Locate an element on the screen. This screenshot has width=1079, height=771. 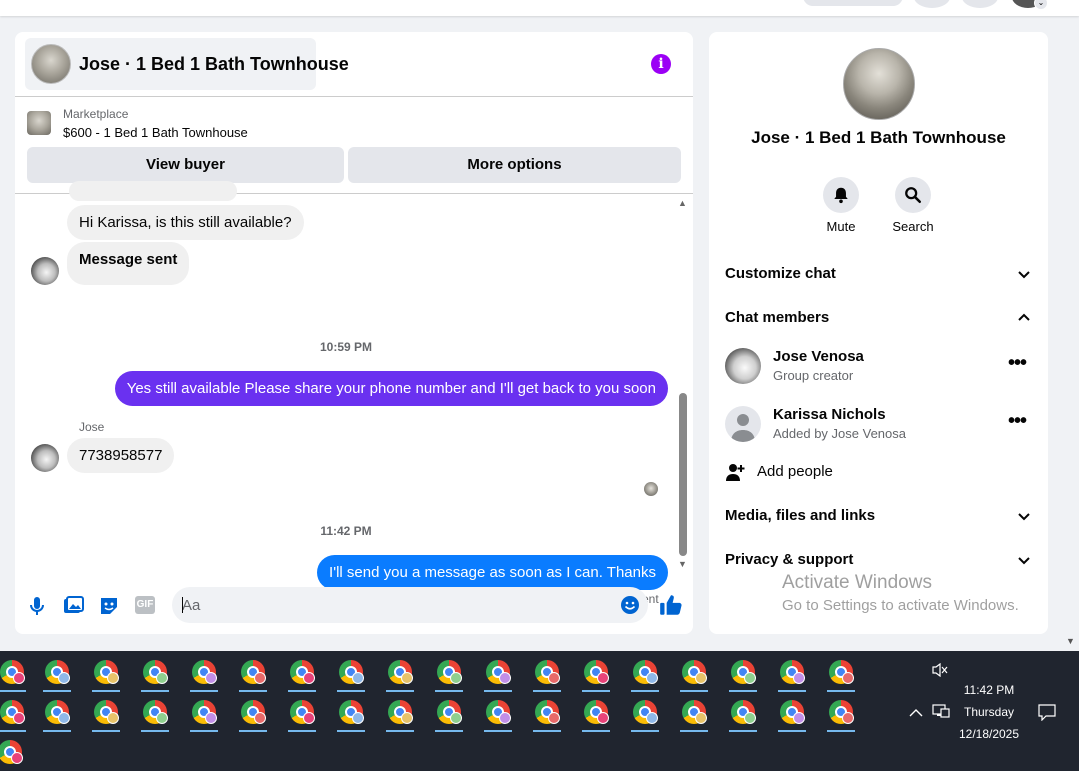
avatar is located at coordinates (743, 424).